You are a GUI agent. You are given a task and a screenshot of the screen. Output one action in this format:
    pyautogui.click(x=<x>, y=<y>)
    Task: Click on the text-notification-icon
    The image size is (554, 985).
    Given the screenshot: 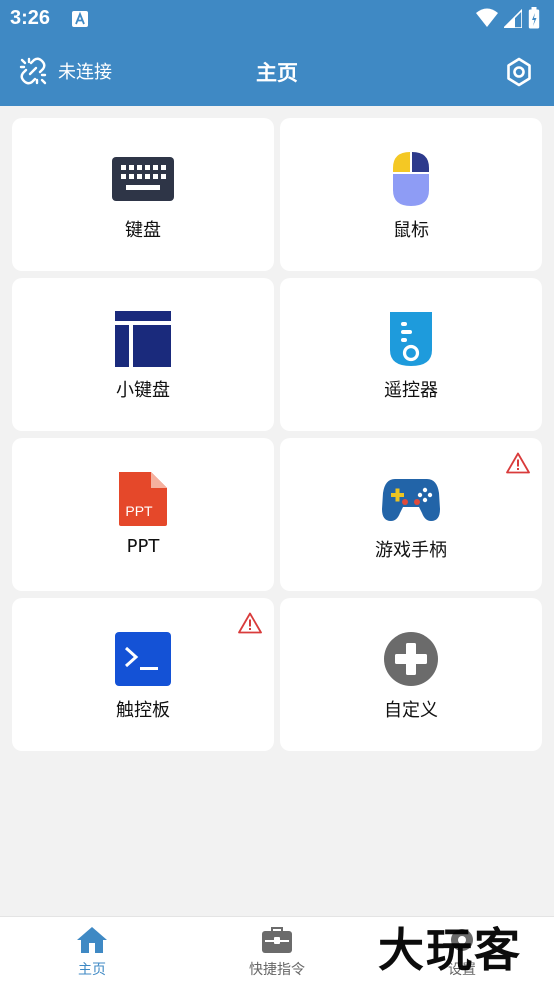 What is the action you would take?
    pyautogui.click(x=80, y=19)
    